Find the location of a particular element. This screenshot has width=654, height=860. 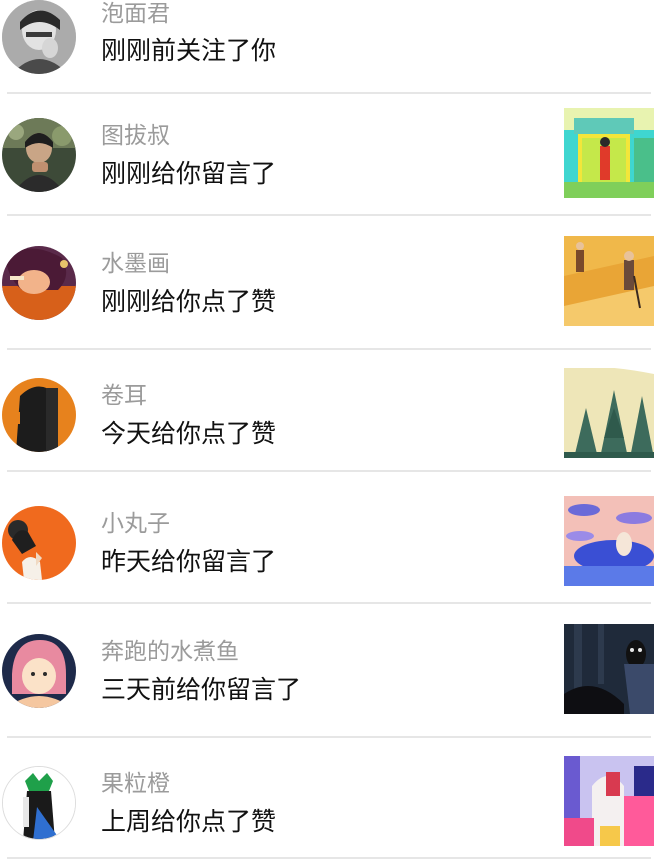

thumb-colorful-architecture-illustration is located at coordinates (609, 801).